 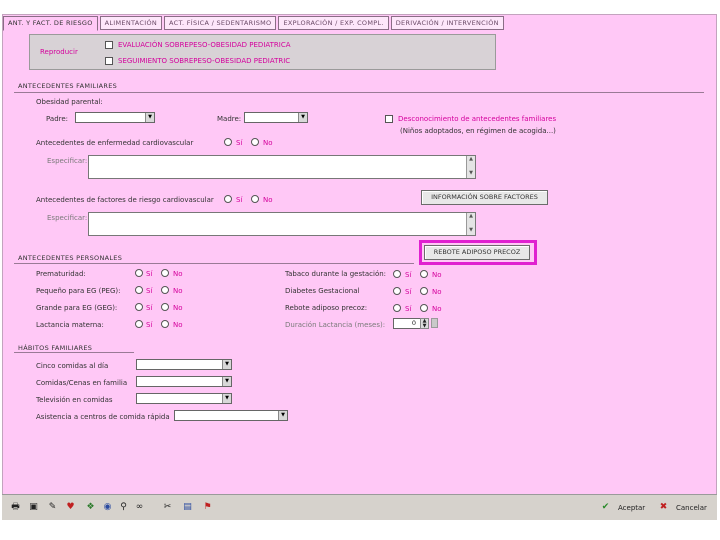 I want to click on rebote-si-label: Sí, so click(x=408, y=309).